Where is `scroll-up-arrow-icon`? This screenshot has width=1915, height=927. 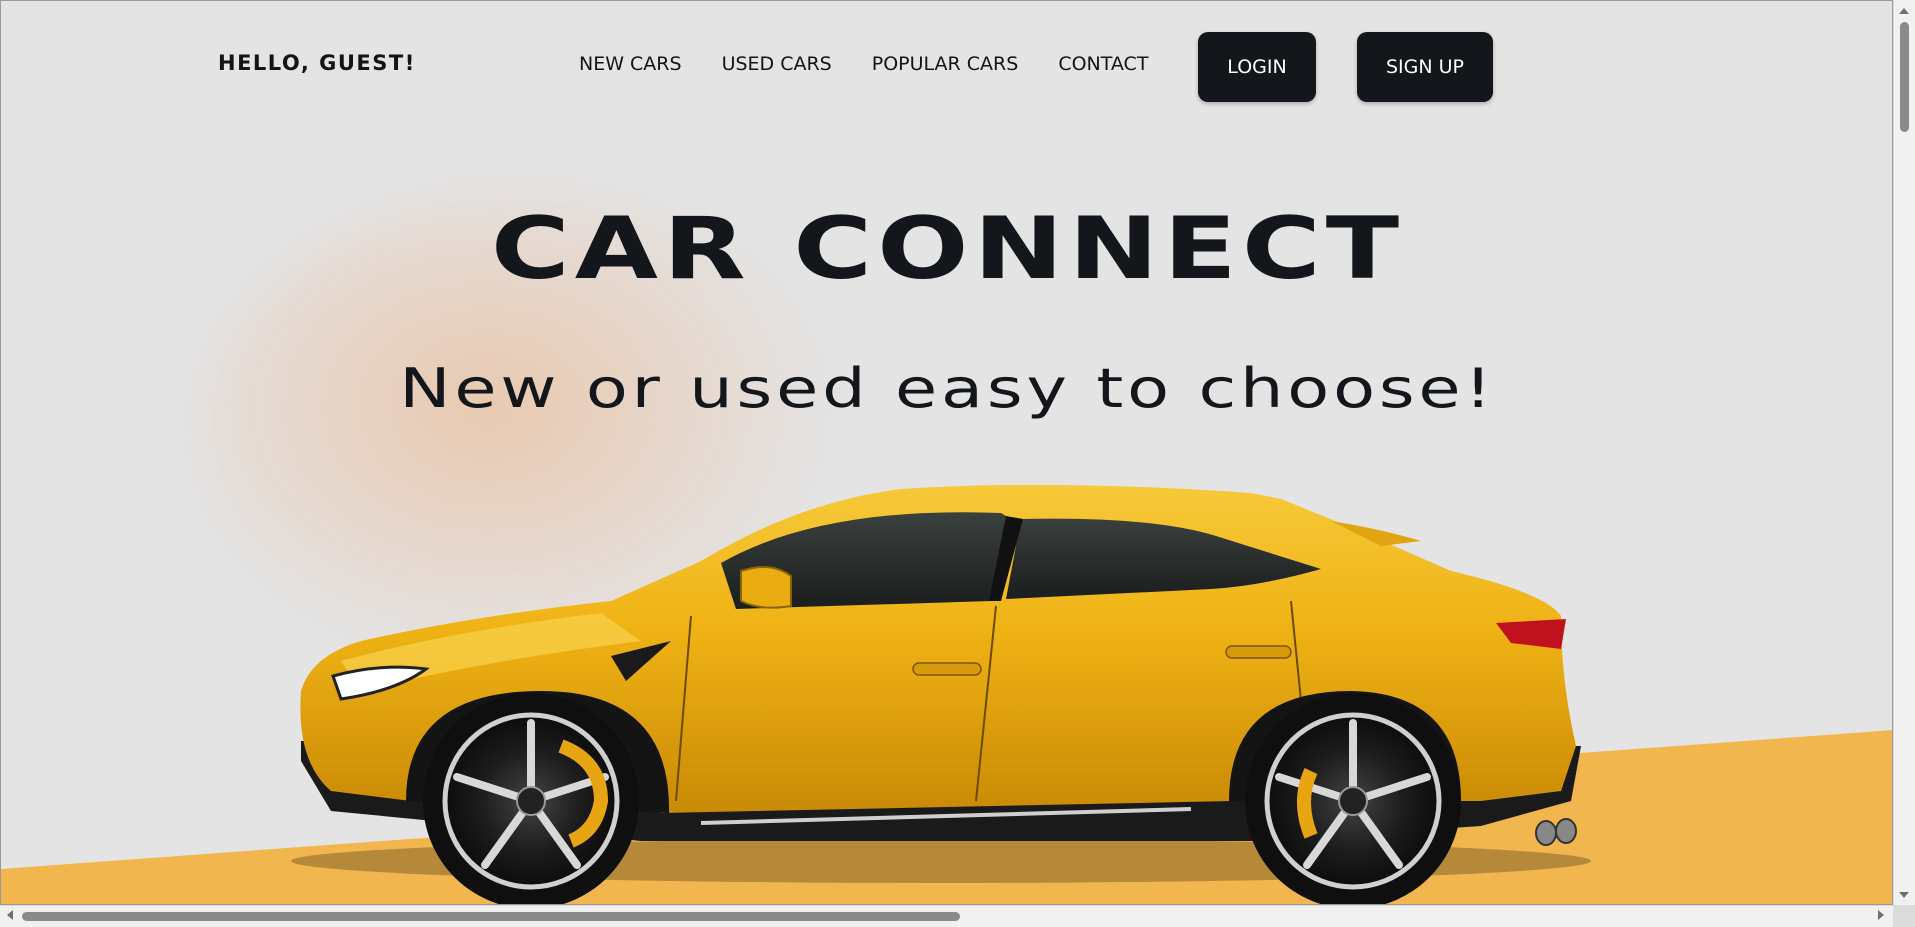
scroll-up-arrow-icon is located at coordinates (1904, 11).